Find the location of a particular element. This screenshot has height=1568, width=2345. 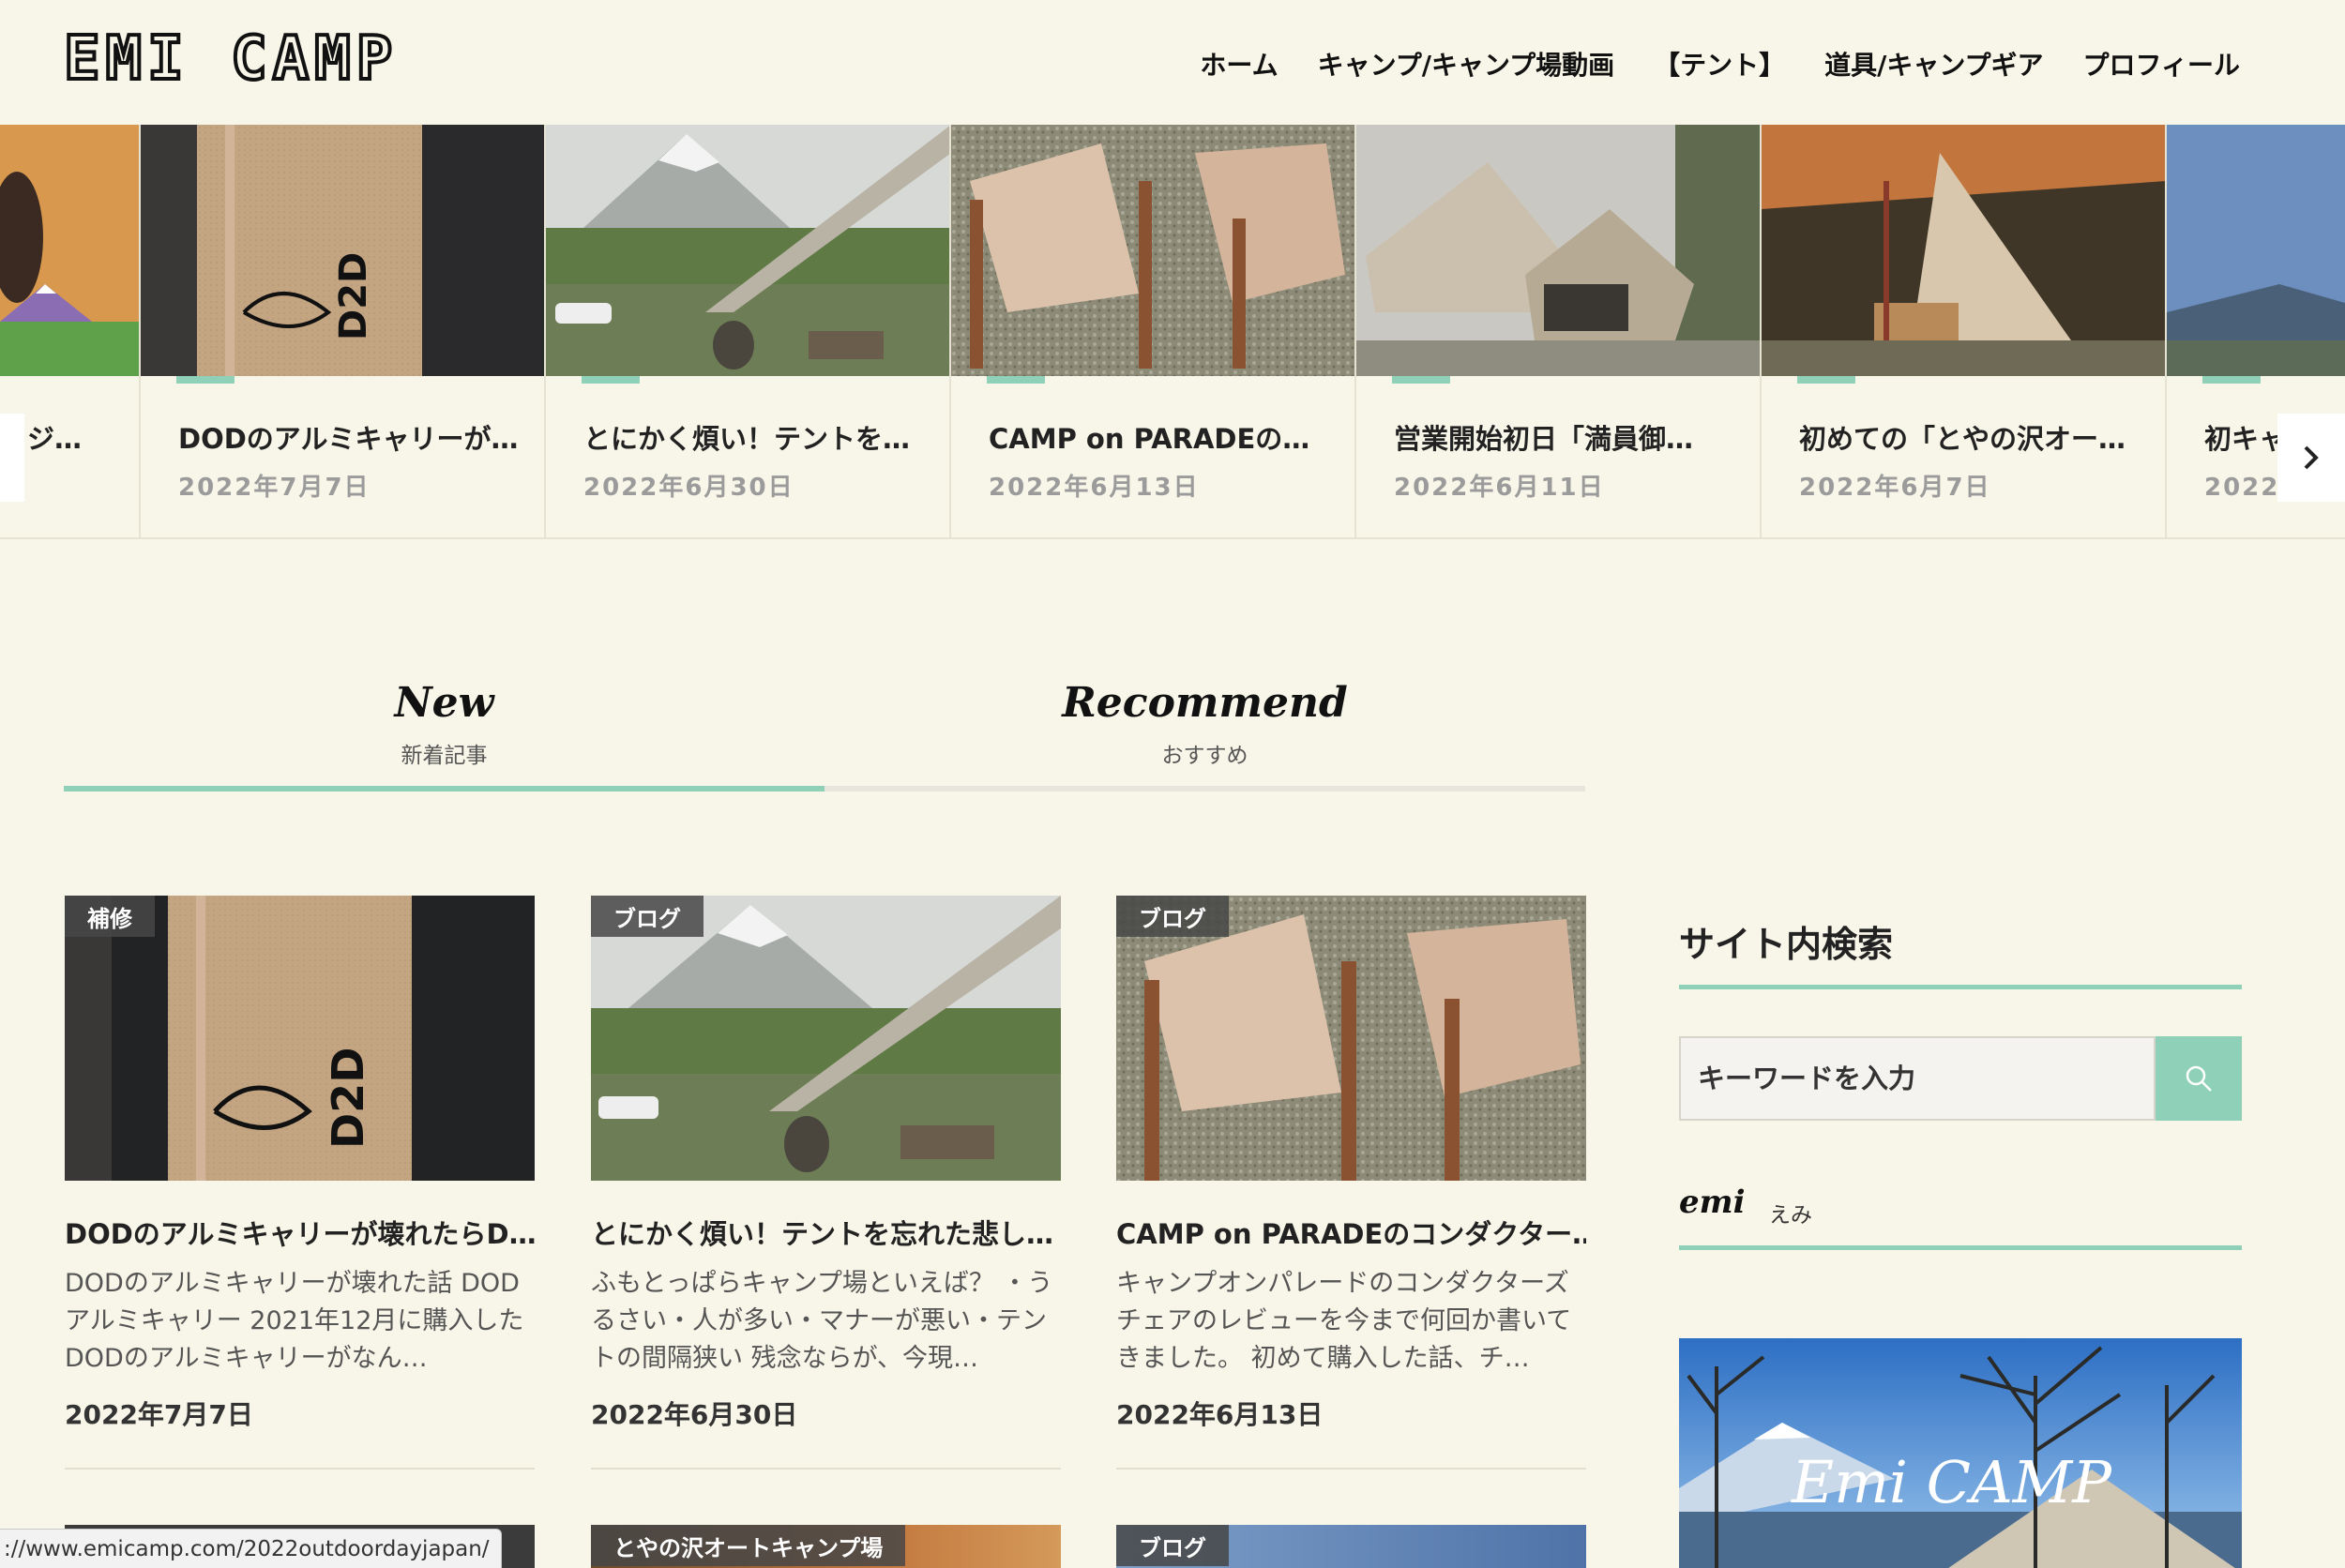

nav-item-gear: 道具/キャンプギア is located at coordinates (1933, 64).